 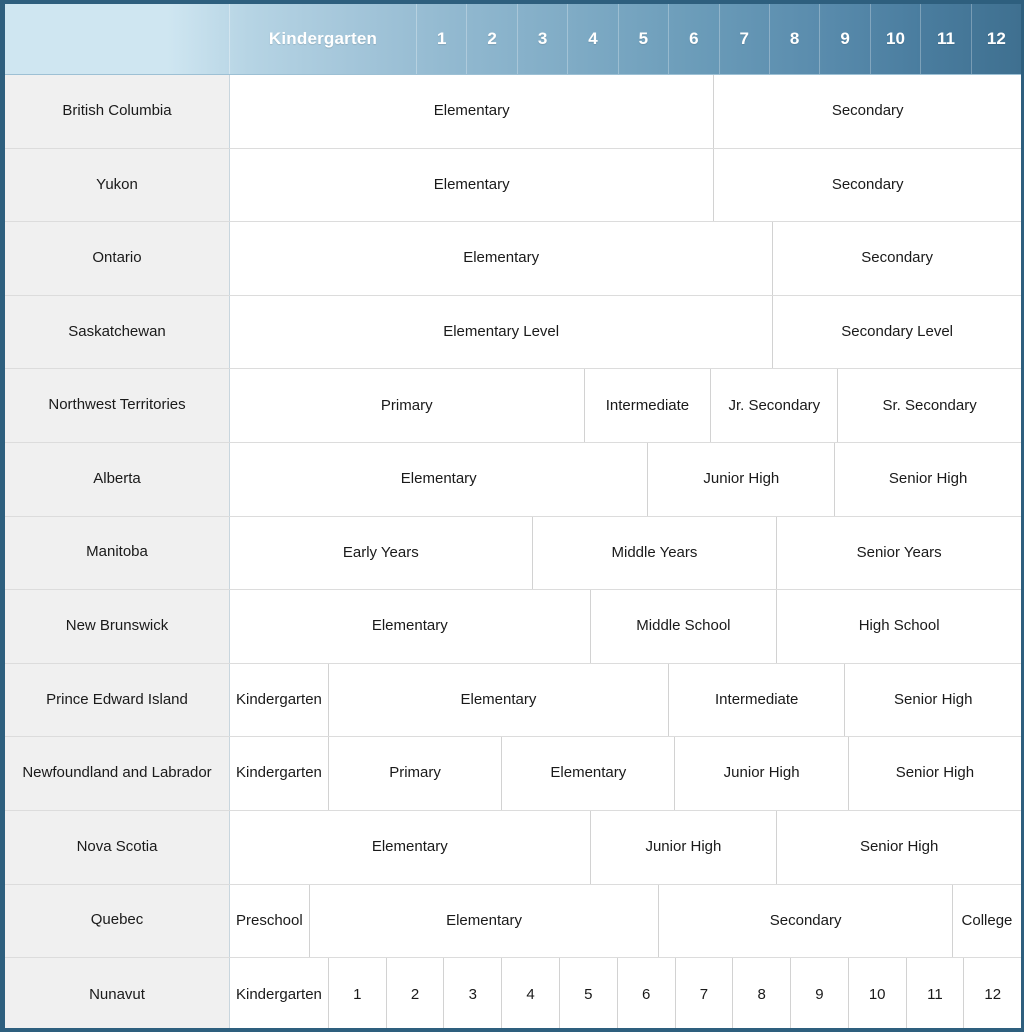 What do you see at coordinates (935, 993) in the screenshot?
I see `grade-span-cell: 11` at bounding box center [935, 993].